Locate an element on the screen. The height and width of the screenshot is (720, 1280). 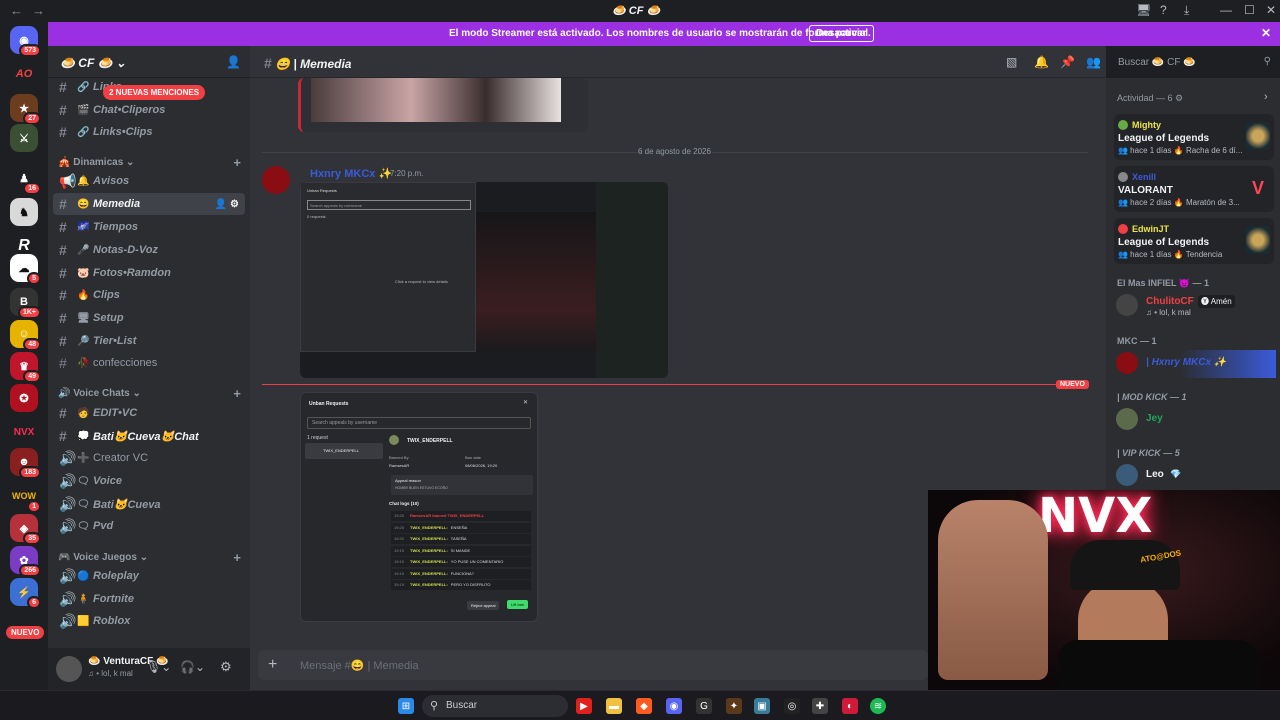
back-arrow-icon: ← is located at coordinates (16, 10).